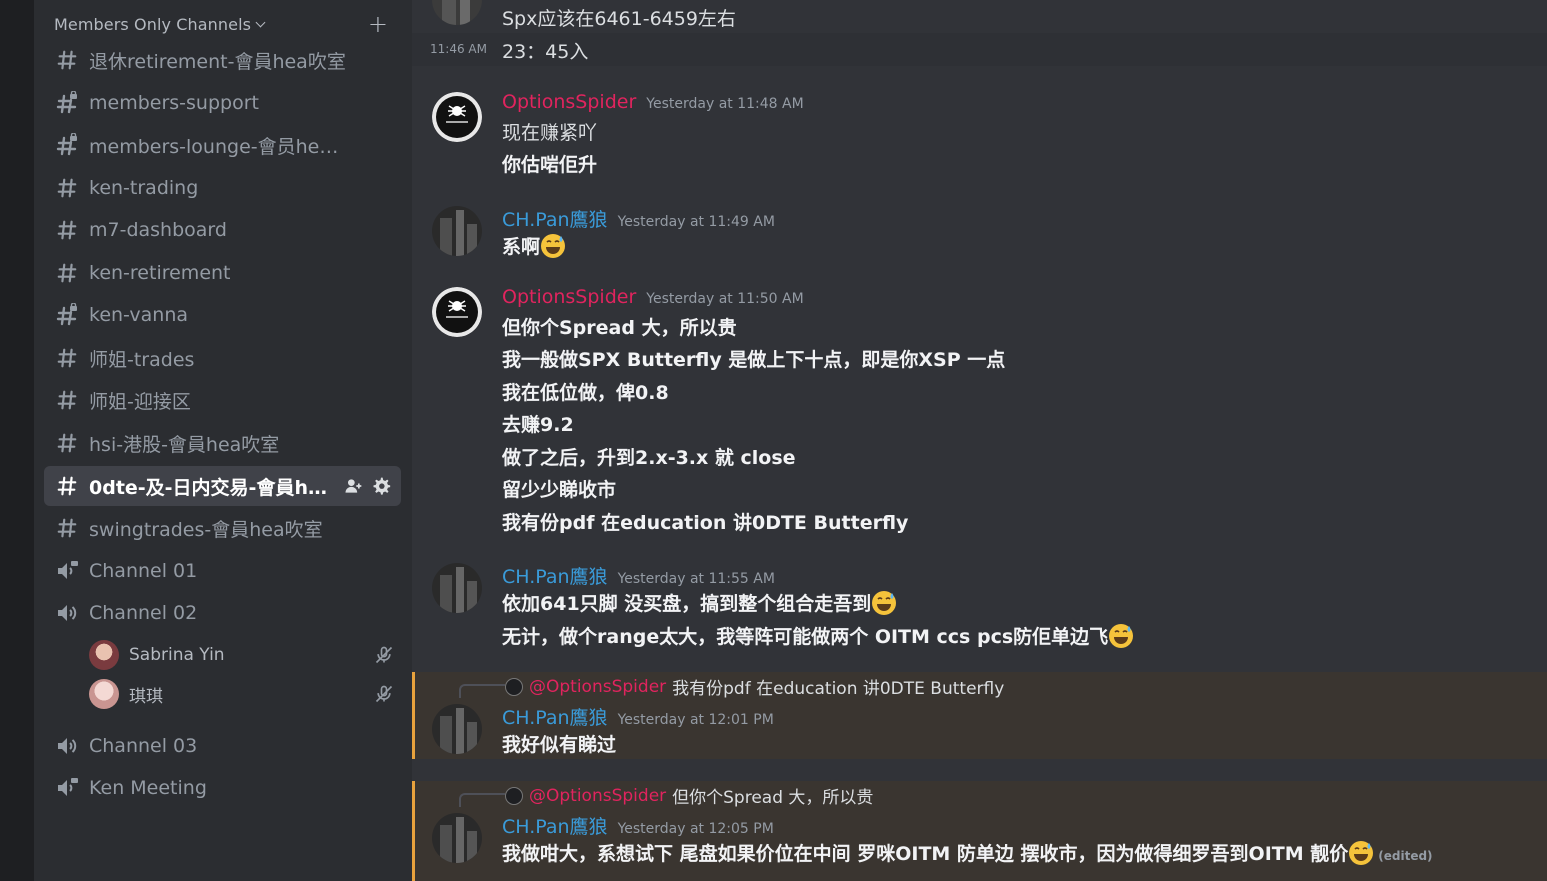 The image size is (1547, 881). I want to click on message-timestamp: Yesterday at 11:50 AM, so click(725, 299).